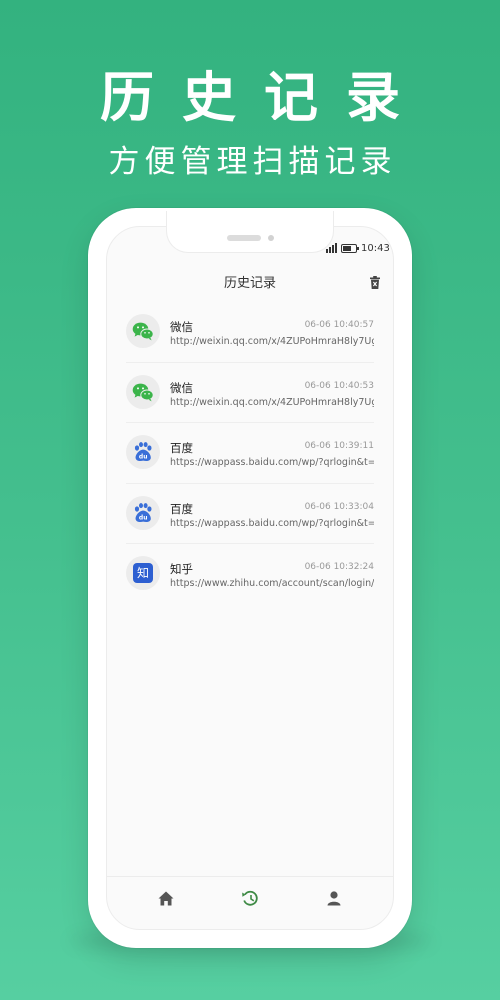  Describe the element at coordinates (244, 238) in the screenshot. I see `speaker` at that location.